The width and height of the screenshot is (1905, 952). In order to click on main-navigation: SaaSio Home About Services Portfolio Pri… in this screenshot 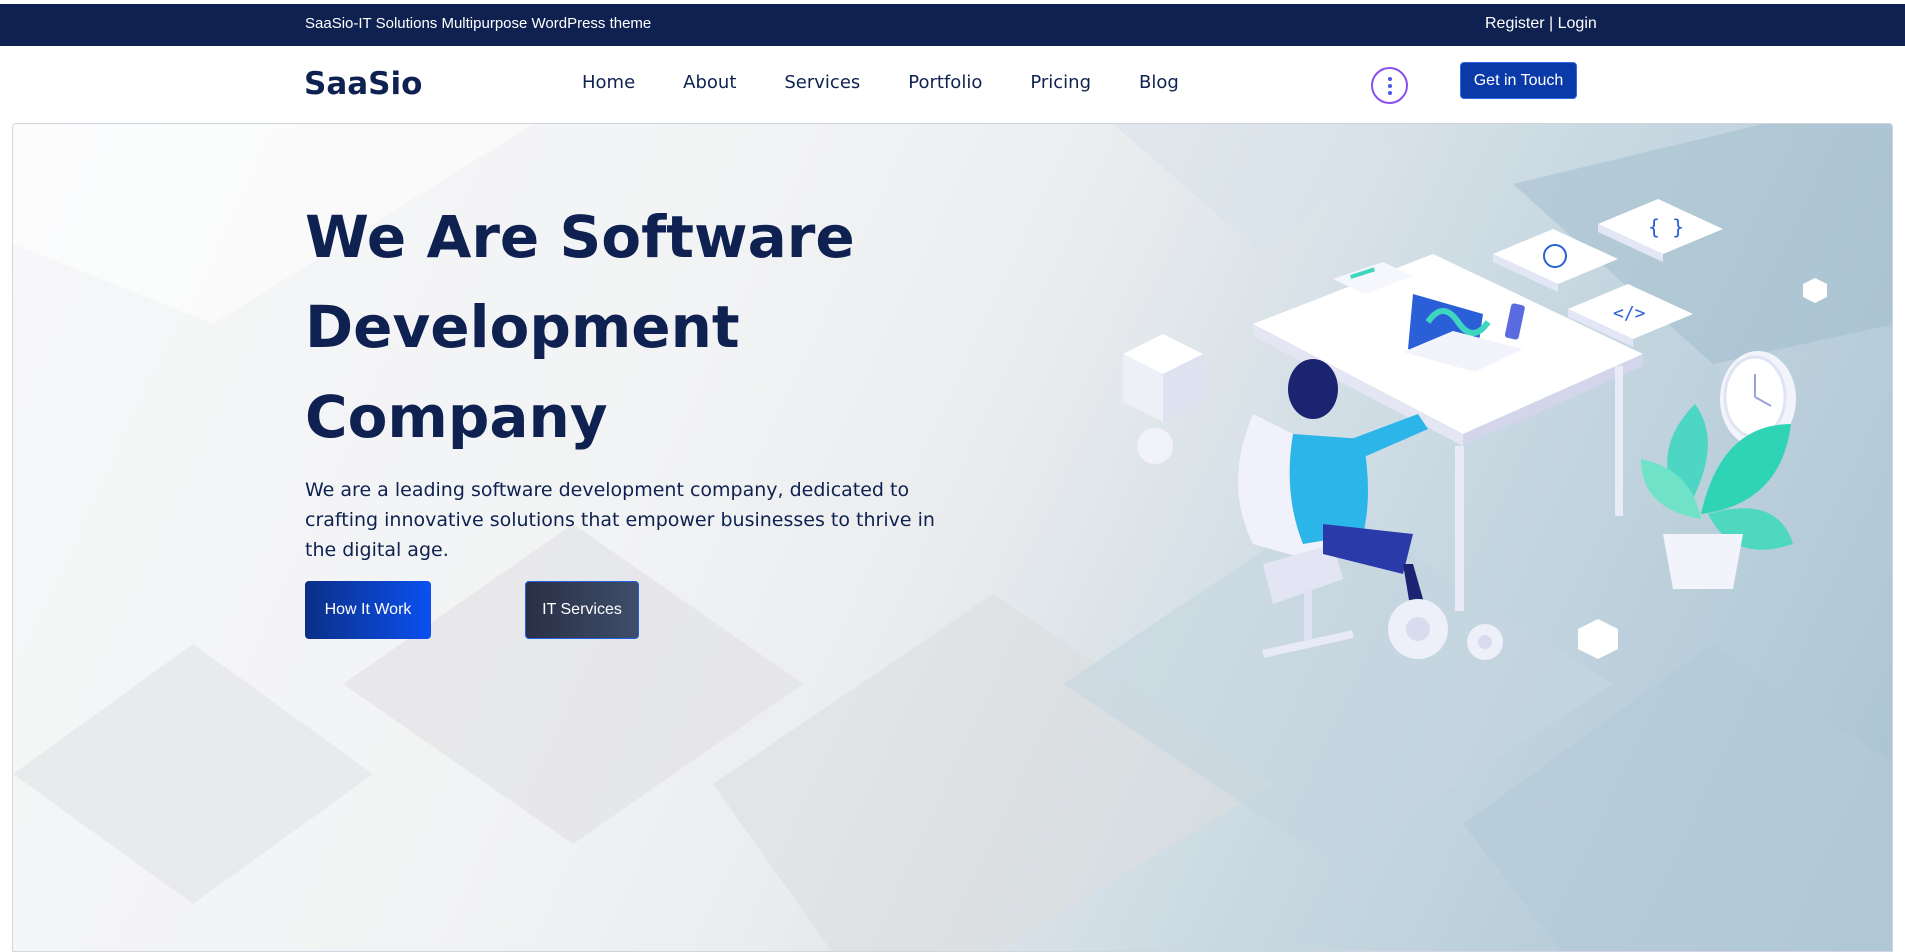, I will do `click(952, 84)`.